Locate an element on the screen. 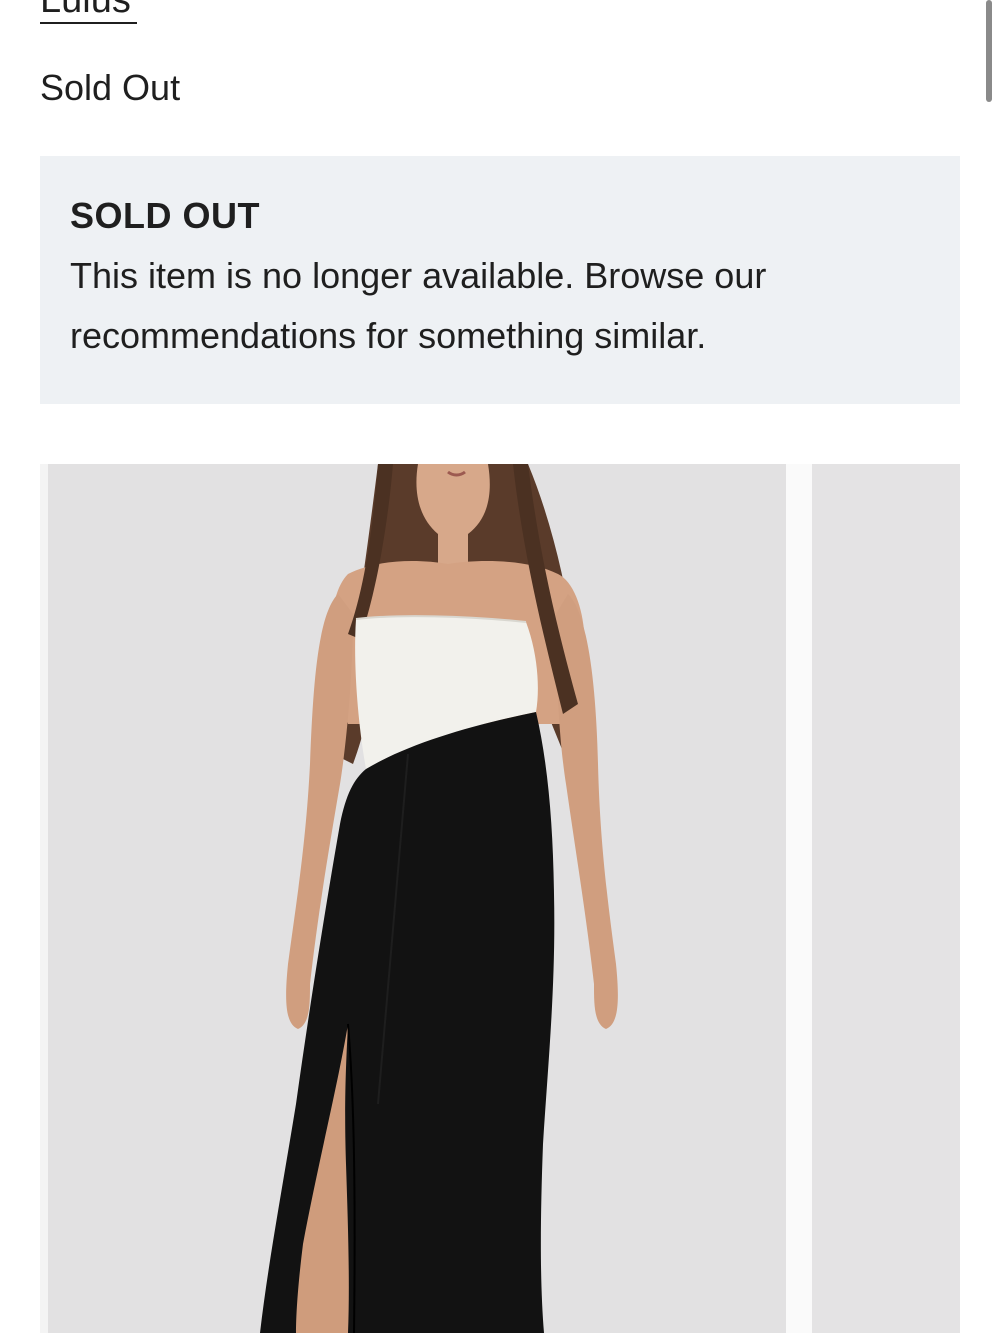  notice-title: SOLD OUT is located at coordinates (165, 215).